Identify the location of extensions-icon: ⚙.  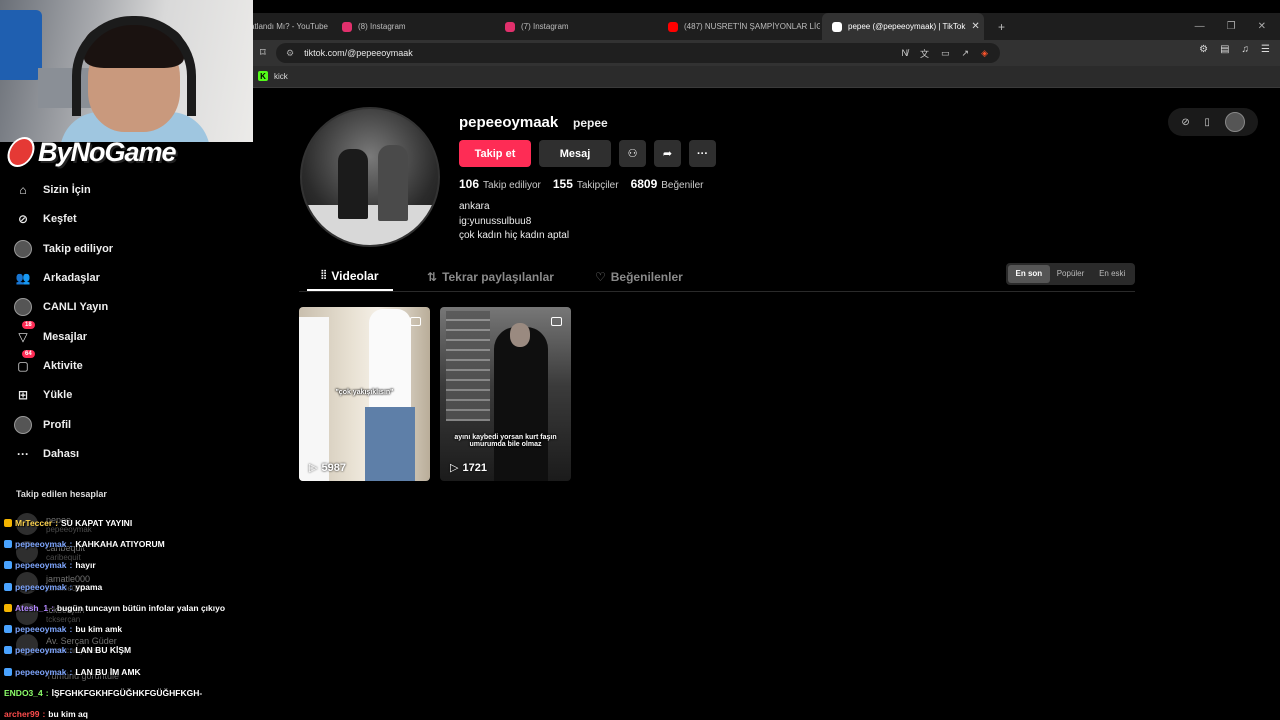
(1203, 49).